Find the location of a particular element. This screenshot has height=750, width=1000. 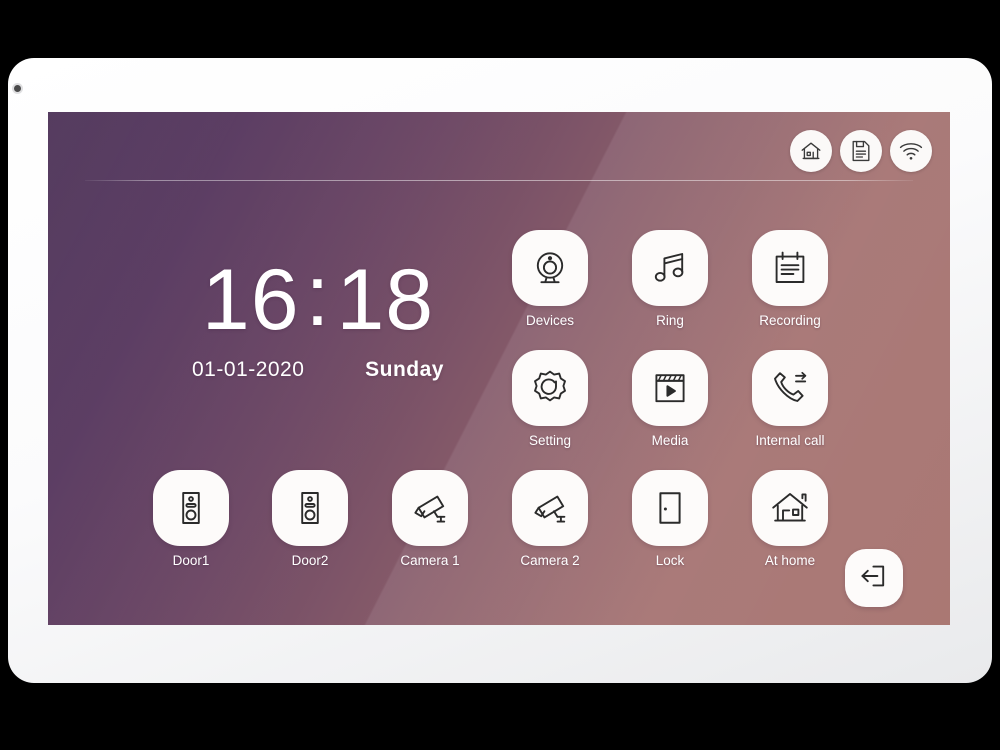

clock-colon: : is located at coordinates (318, 296).